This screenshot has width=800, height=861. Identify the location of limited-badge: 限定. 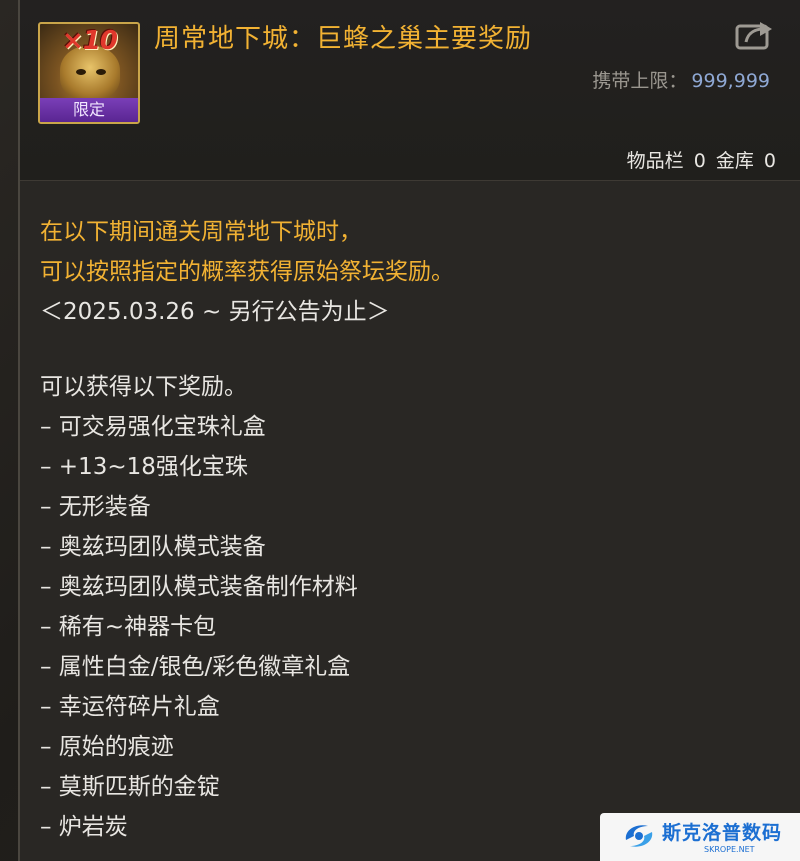
(89, 110).